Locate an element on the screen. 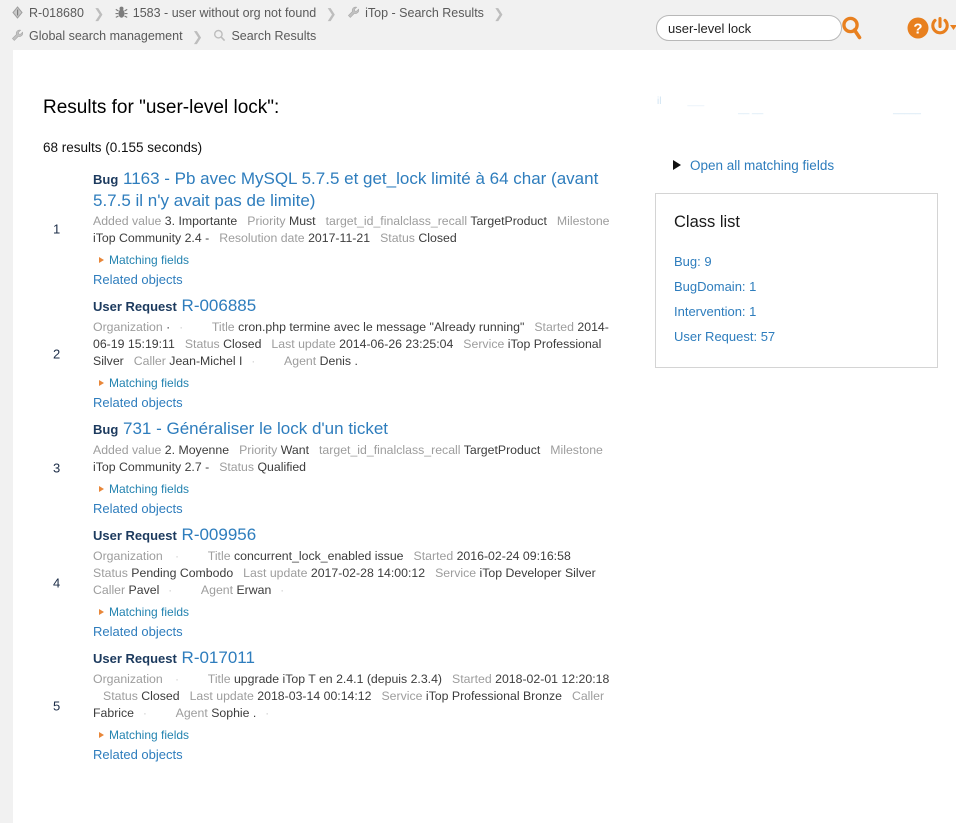  field-value: 2016-02-24 09:16:58 is located at coordinates (513, 556).